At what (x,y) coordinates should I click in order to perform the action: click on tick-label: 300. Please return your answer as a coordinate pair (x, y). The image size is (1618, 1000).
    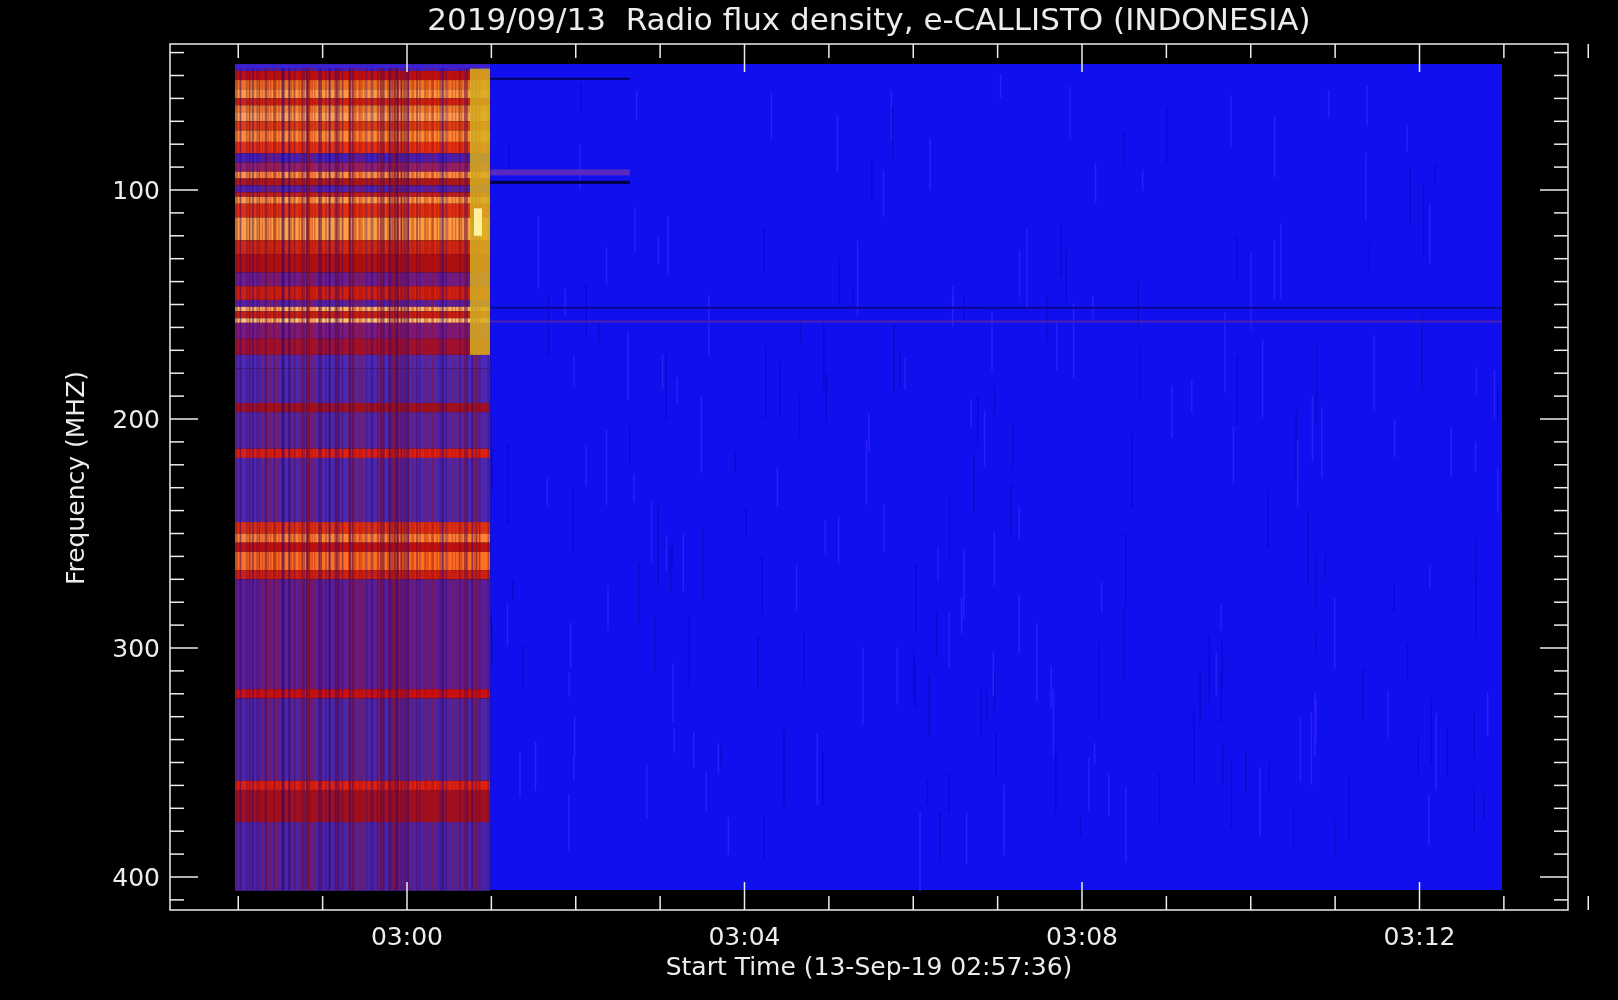
    Looking at the image, I should click on (136, 648).